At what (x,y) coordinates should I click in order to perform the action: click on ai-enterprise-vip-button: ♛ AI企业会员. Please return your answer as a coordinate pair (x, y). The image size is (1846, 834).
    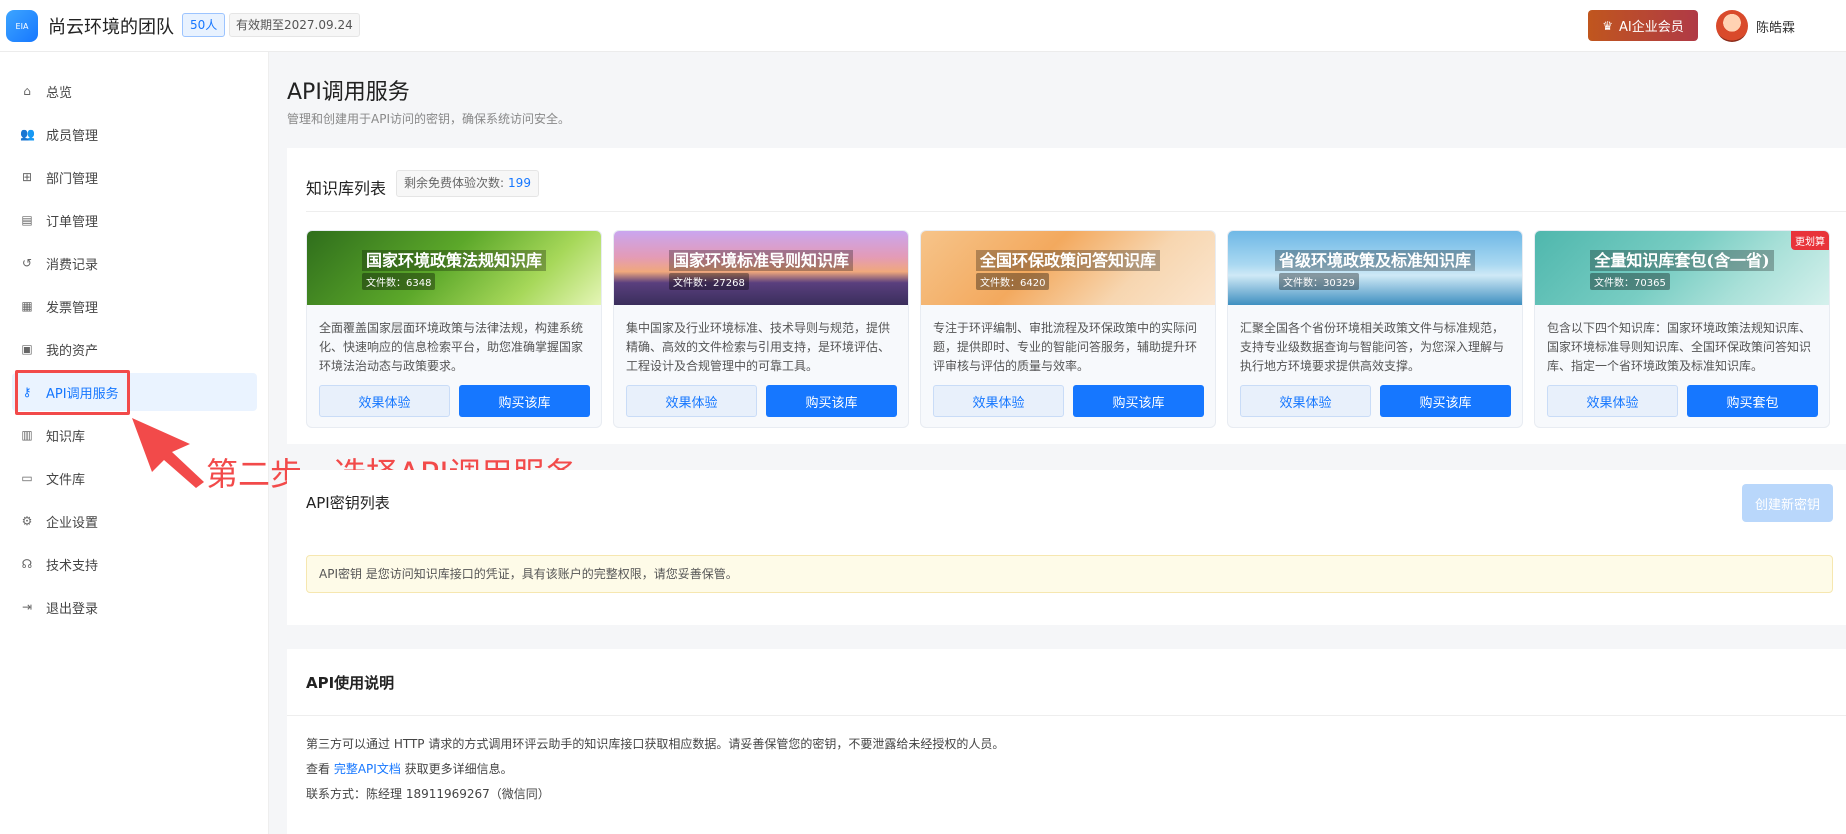
    Looking at the image, I should click on (1643, 25).